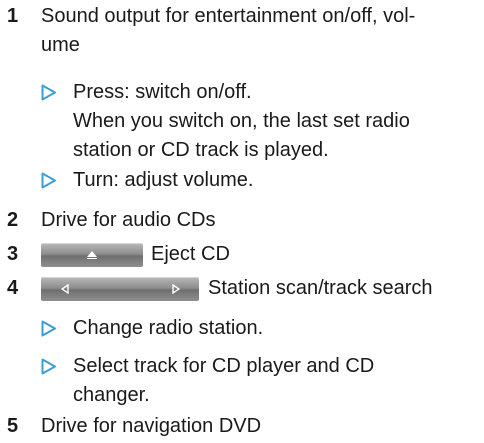  What do you see at coordinates (168, 328) in the screenshot?
I see `sub-item-line: Change radio station.` at bounding box center [168, 328].